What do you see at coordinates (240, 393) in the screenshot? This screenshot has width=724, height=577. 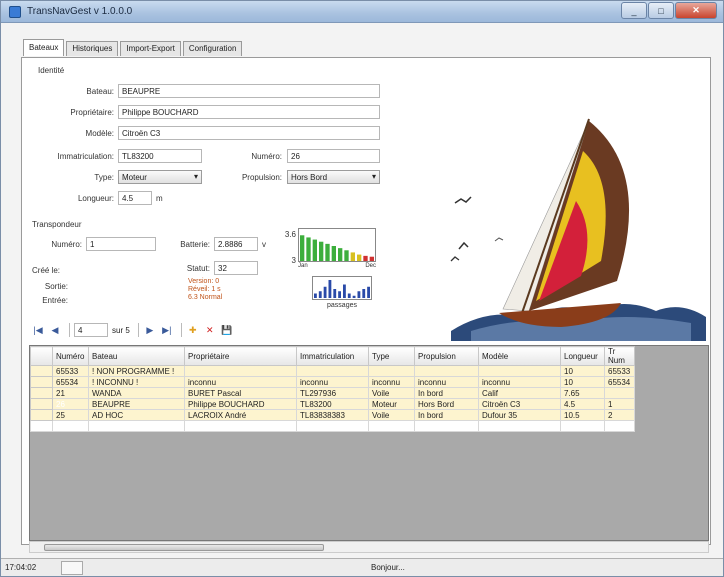 I see `table-cell: BURET Pascal` at bounding box center [240, 393].